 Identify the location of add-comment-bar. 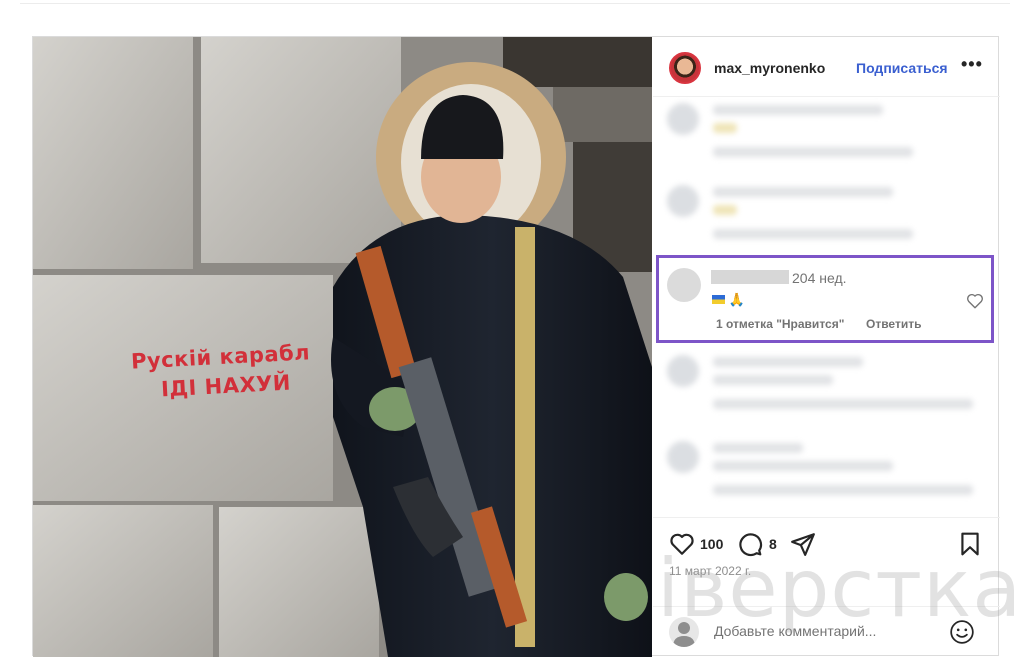
(826, 631).